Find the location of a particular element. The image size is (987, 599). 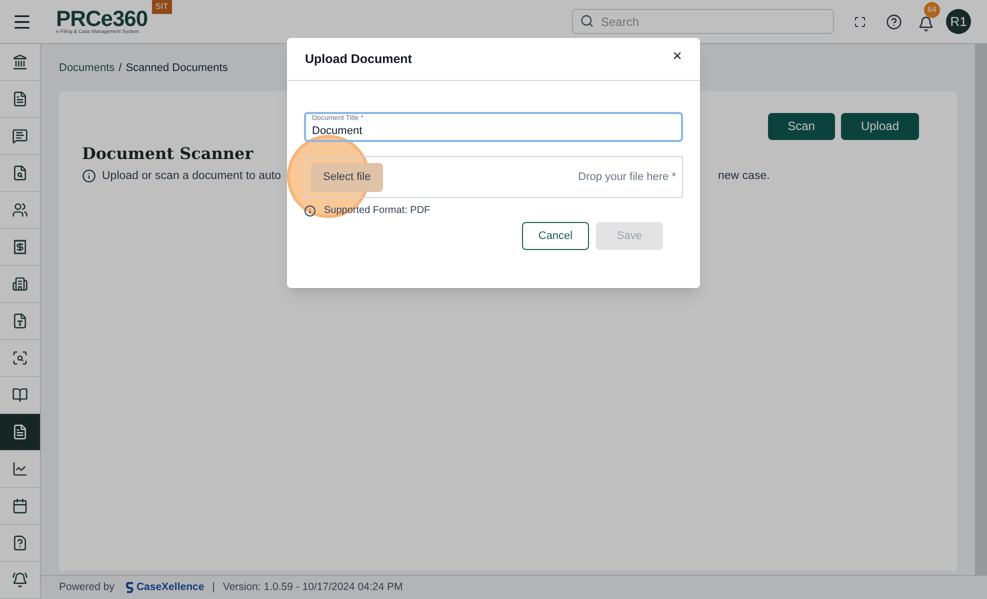

description-text: Upload or scan a document to auto is located at coordinates (192, 176).